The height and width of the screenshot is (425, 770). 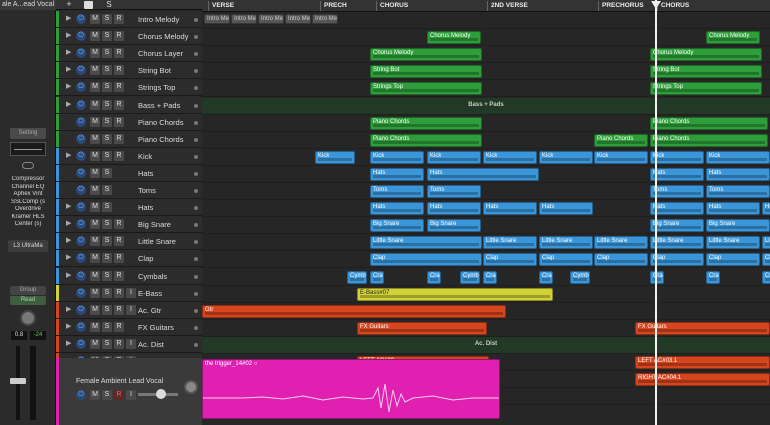 I want to click on region: Kick, so click(x=677, y=157).